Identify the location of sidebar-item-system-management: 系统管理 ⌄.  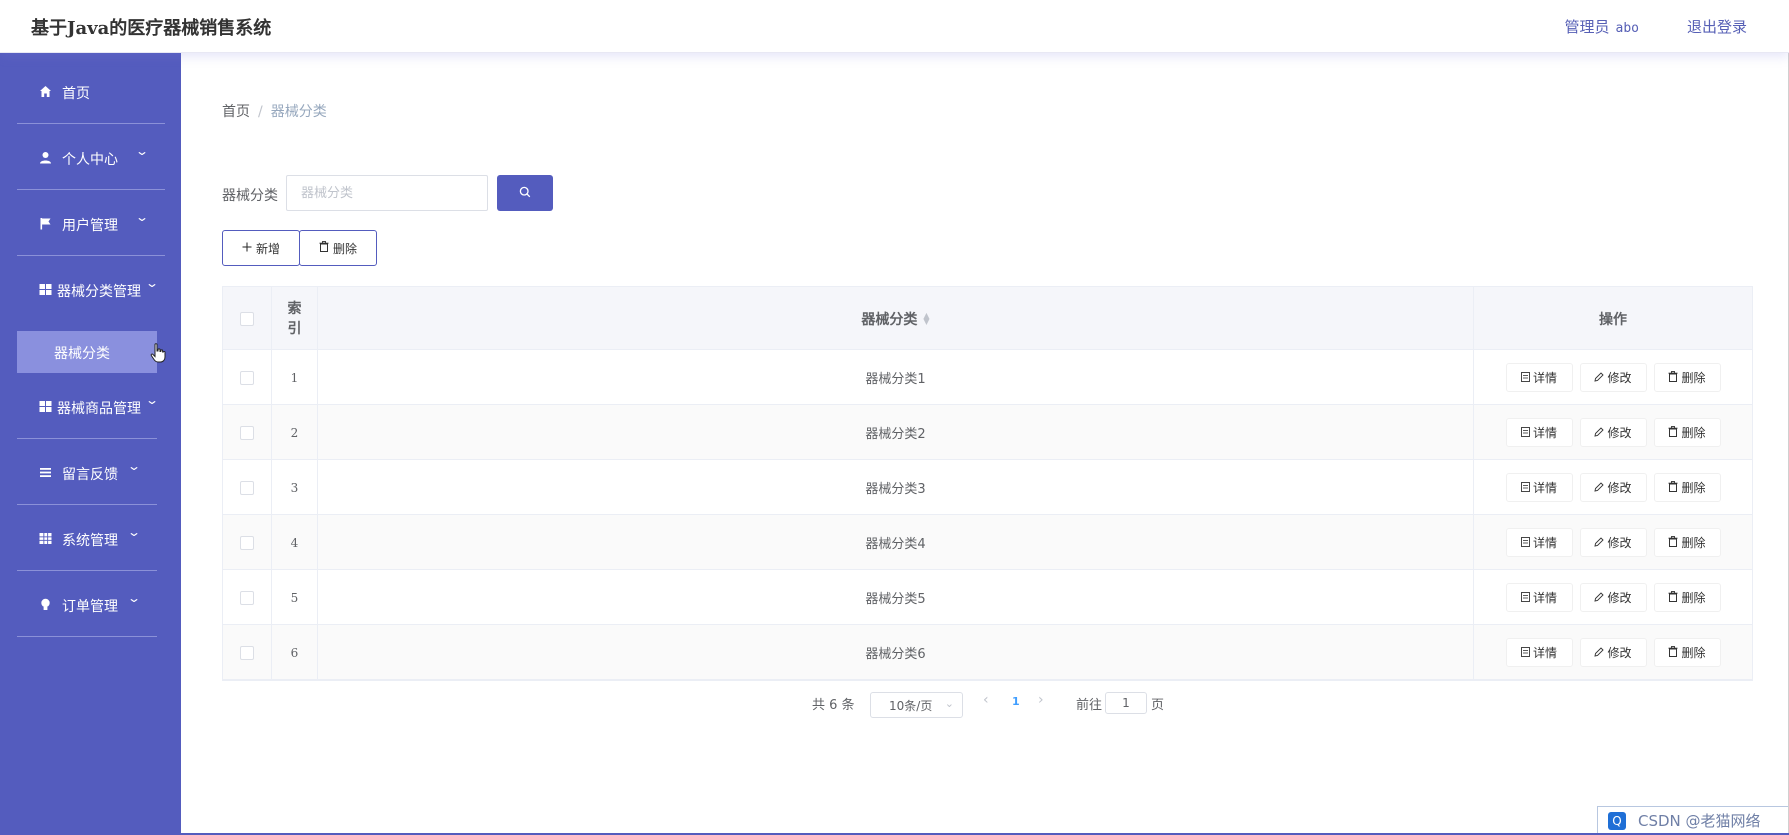
(87, 538).